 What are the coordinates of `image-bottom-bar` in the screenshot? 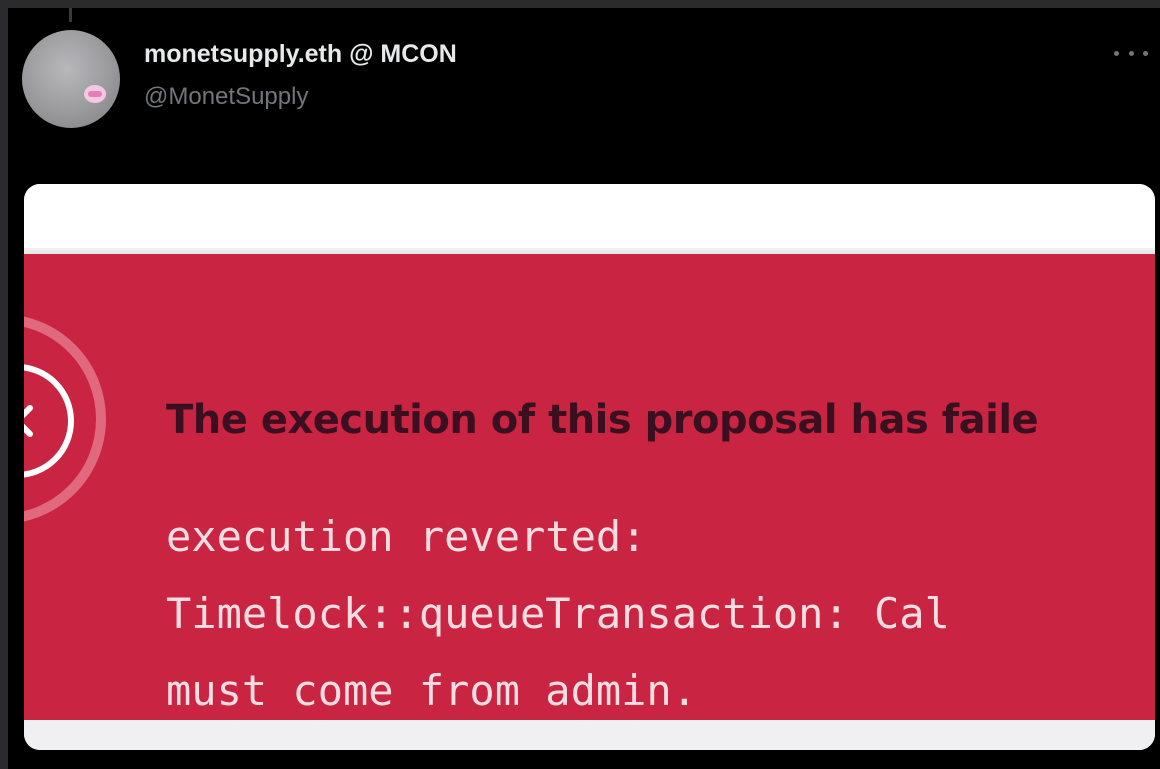 It's located at (589, 735).